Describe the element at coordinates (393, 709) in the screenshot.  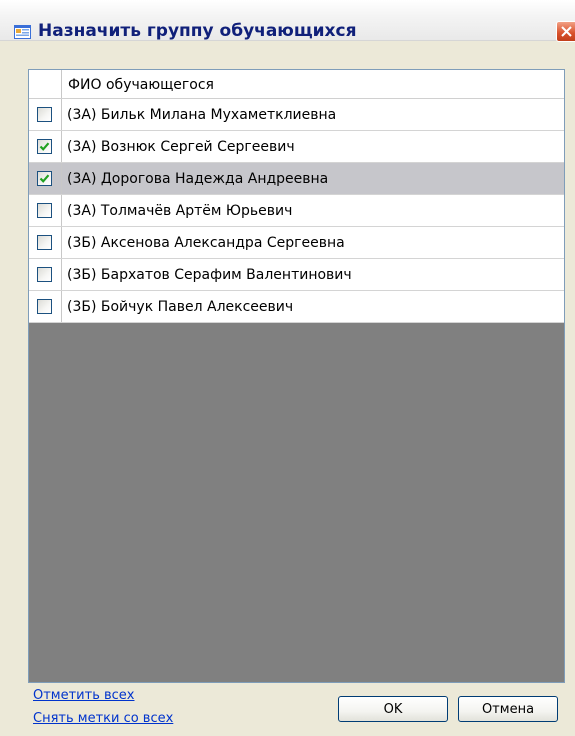
I see `ok-button: OK` at that location.